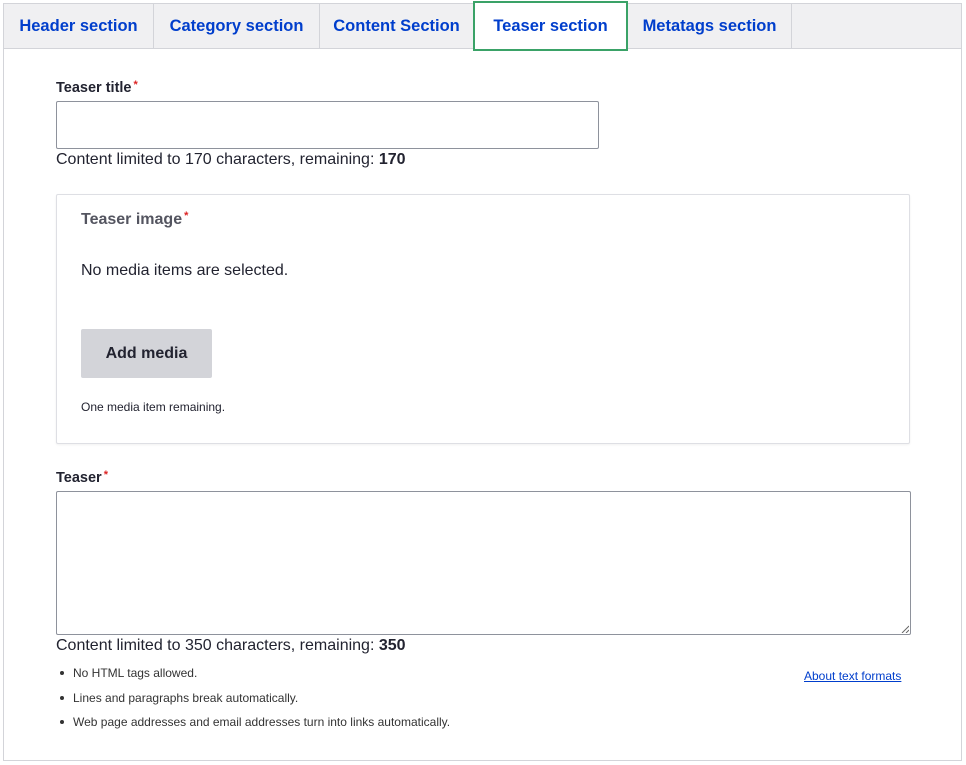 The image size is (966, 765). I want to click on media-remaining-hint: One media item remaining., so click(153, 407).